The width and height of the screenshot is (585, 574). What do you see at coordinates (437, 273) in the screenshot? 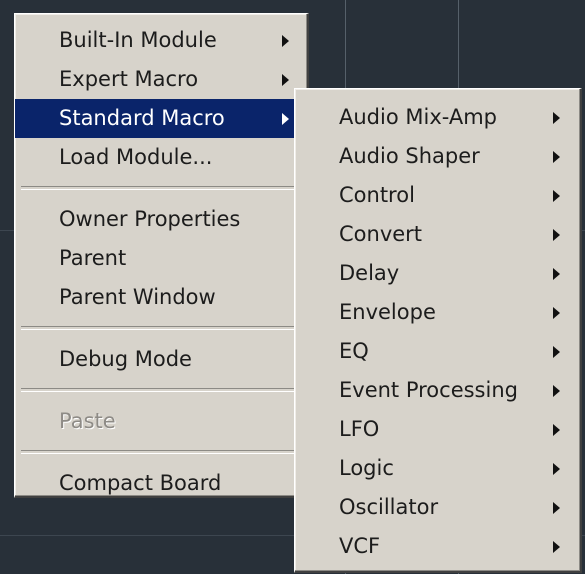
I see `submenu-item-delay: Delay` at bounding box center [437, 273].